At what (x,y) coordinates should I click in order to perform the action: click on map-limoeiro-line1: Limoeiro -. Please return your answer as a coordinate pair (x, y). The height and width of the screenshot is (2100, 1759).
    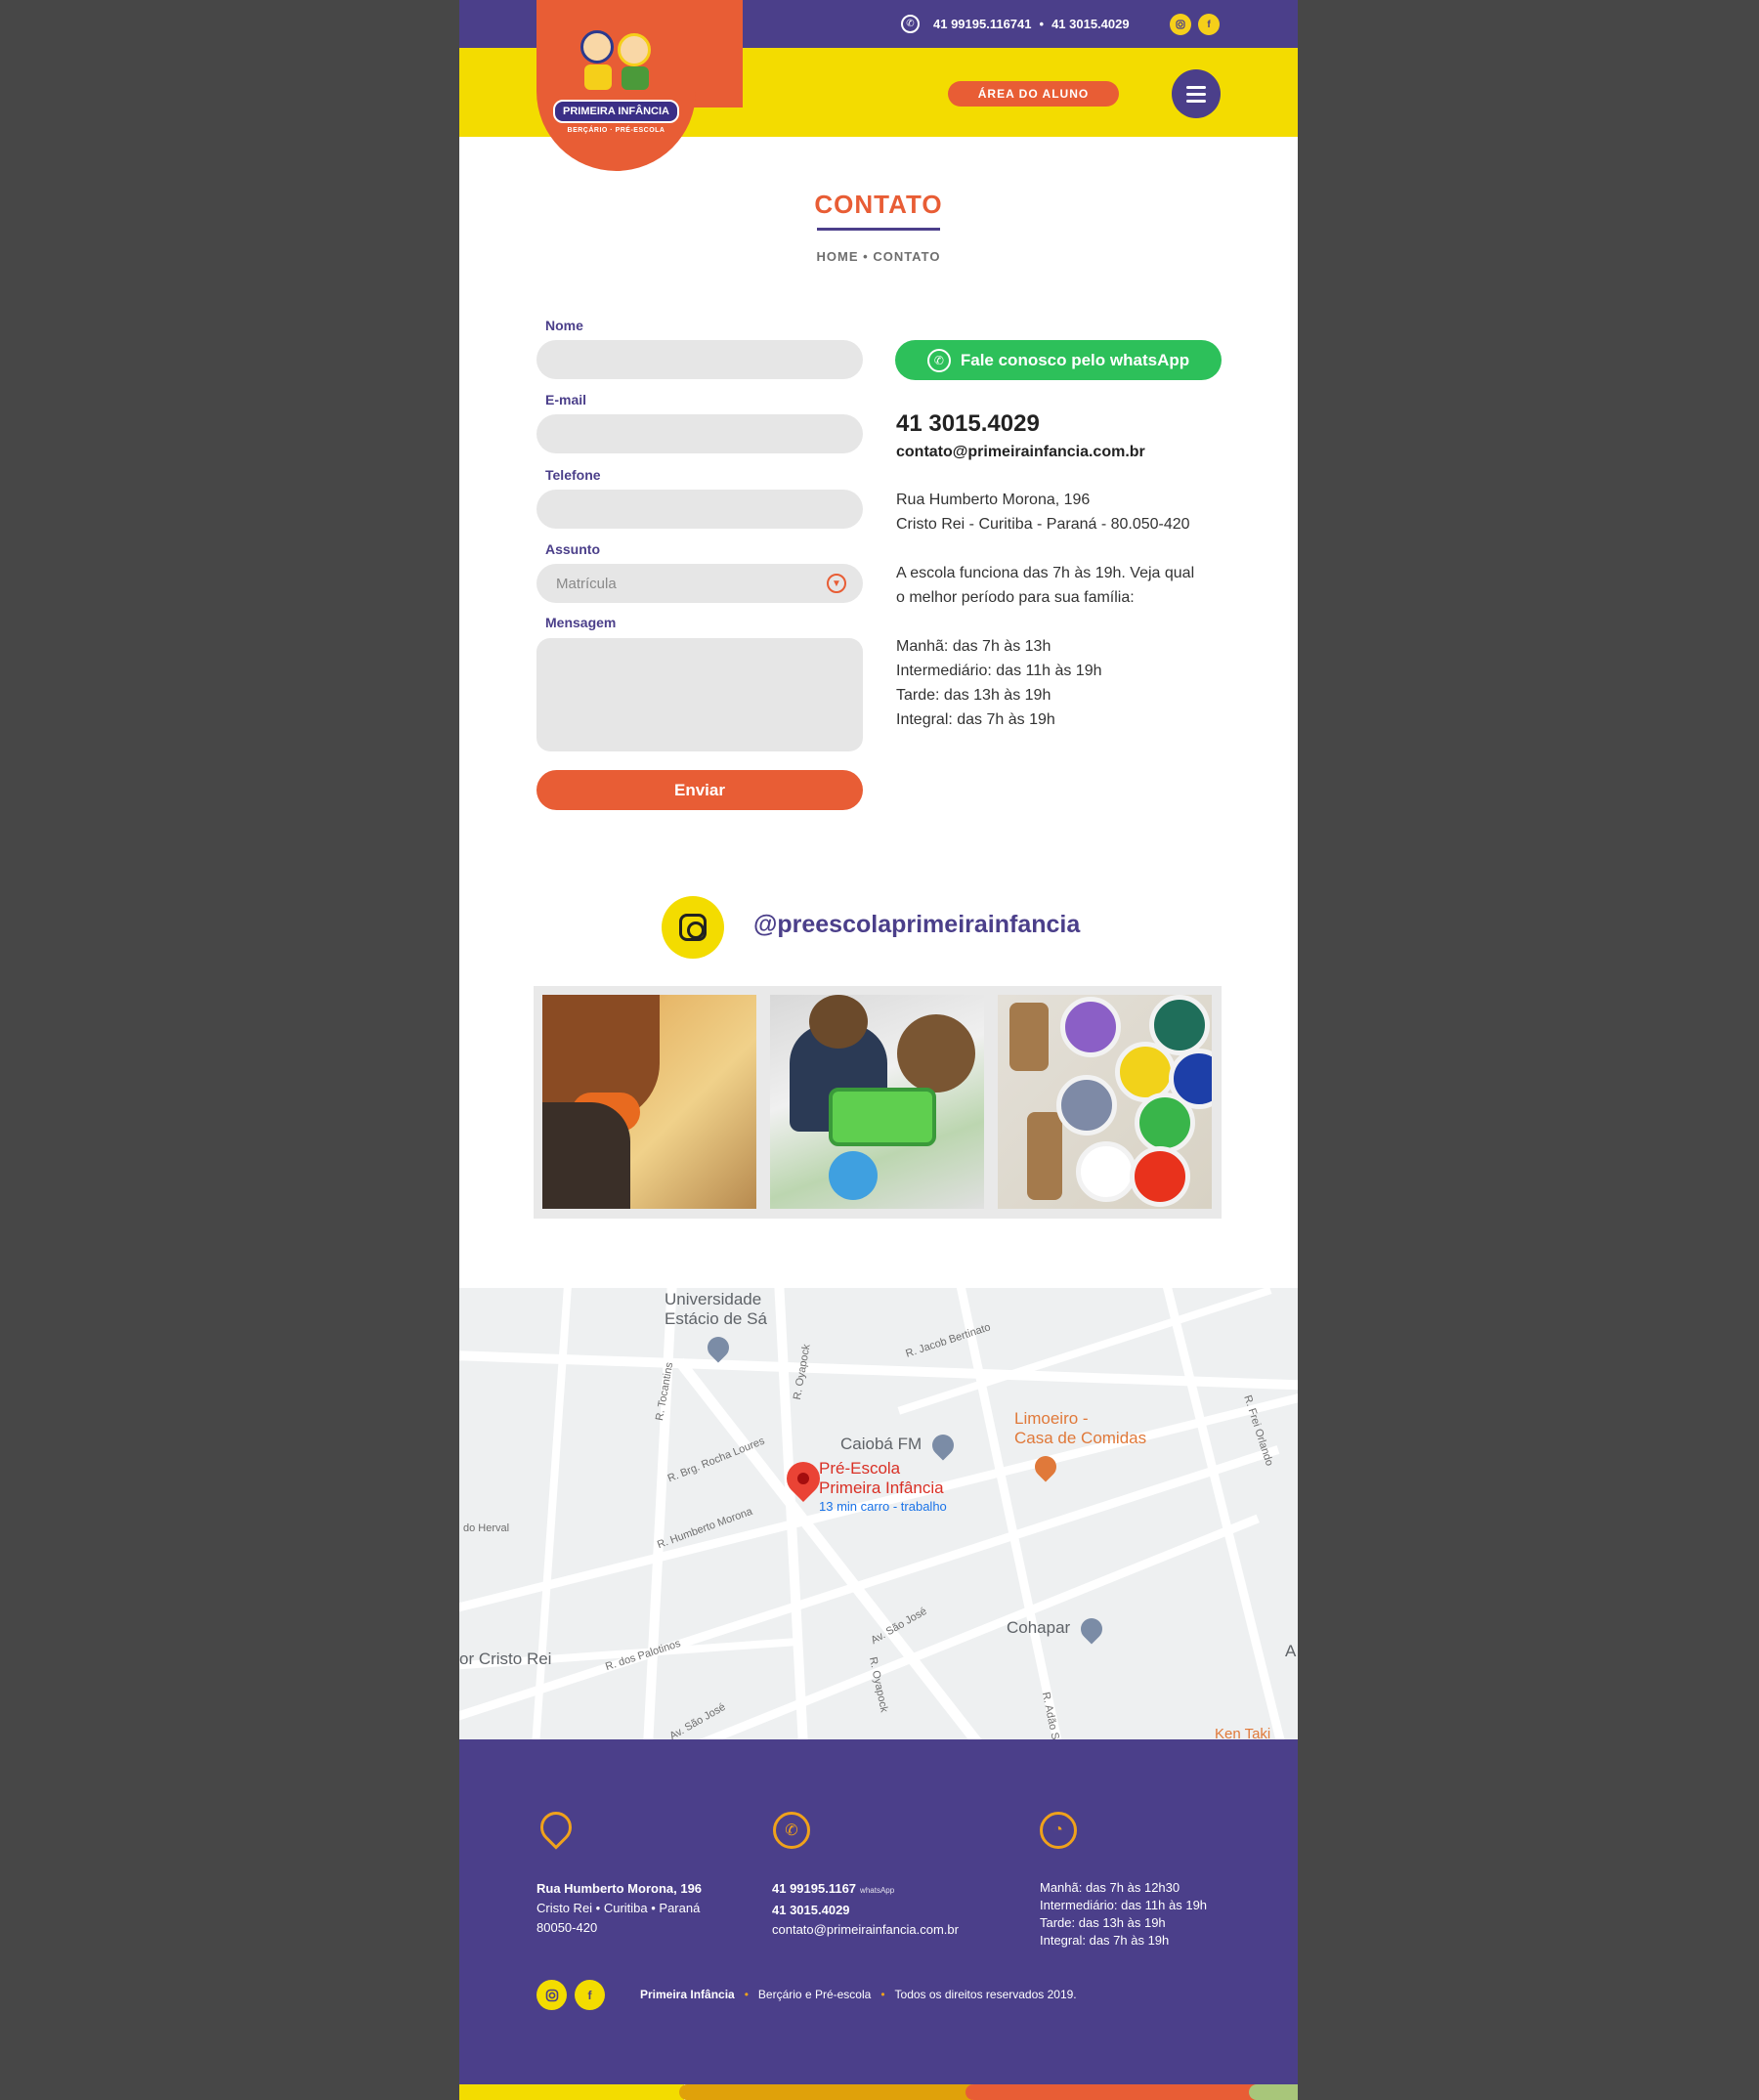
    Looking at the image, I should click on (1051, 1418).